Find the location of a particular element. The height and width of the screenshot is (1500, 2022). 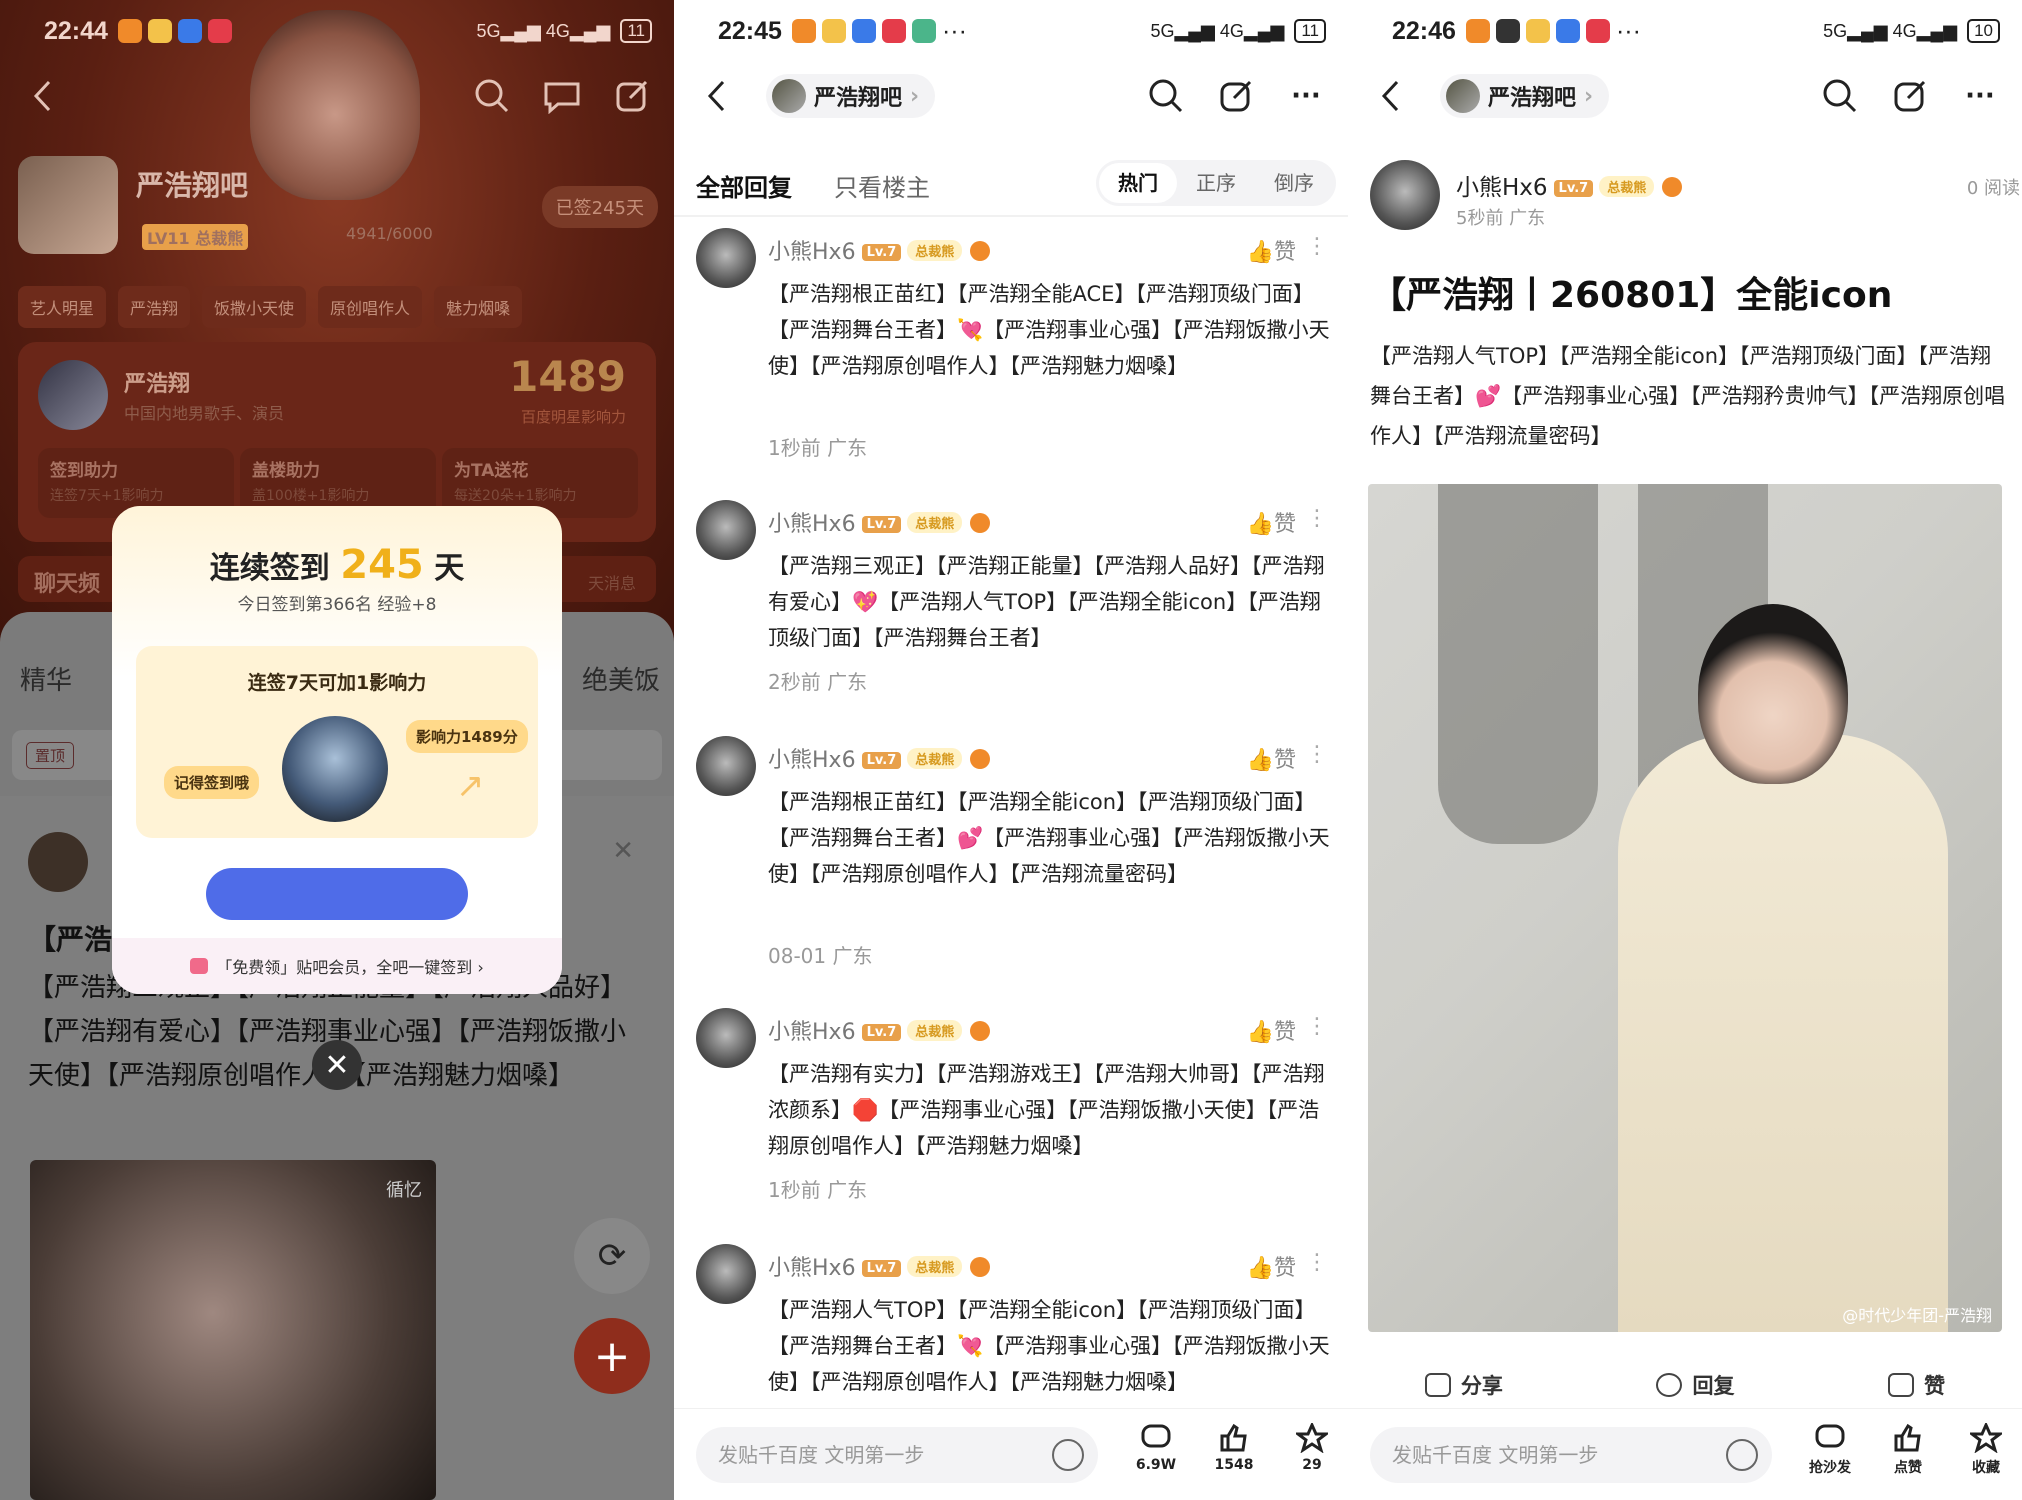

reply-button: 回复 is located at coordinates (1695, 1385).